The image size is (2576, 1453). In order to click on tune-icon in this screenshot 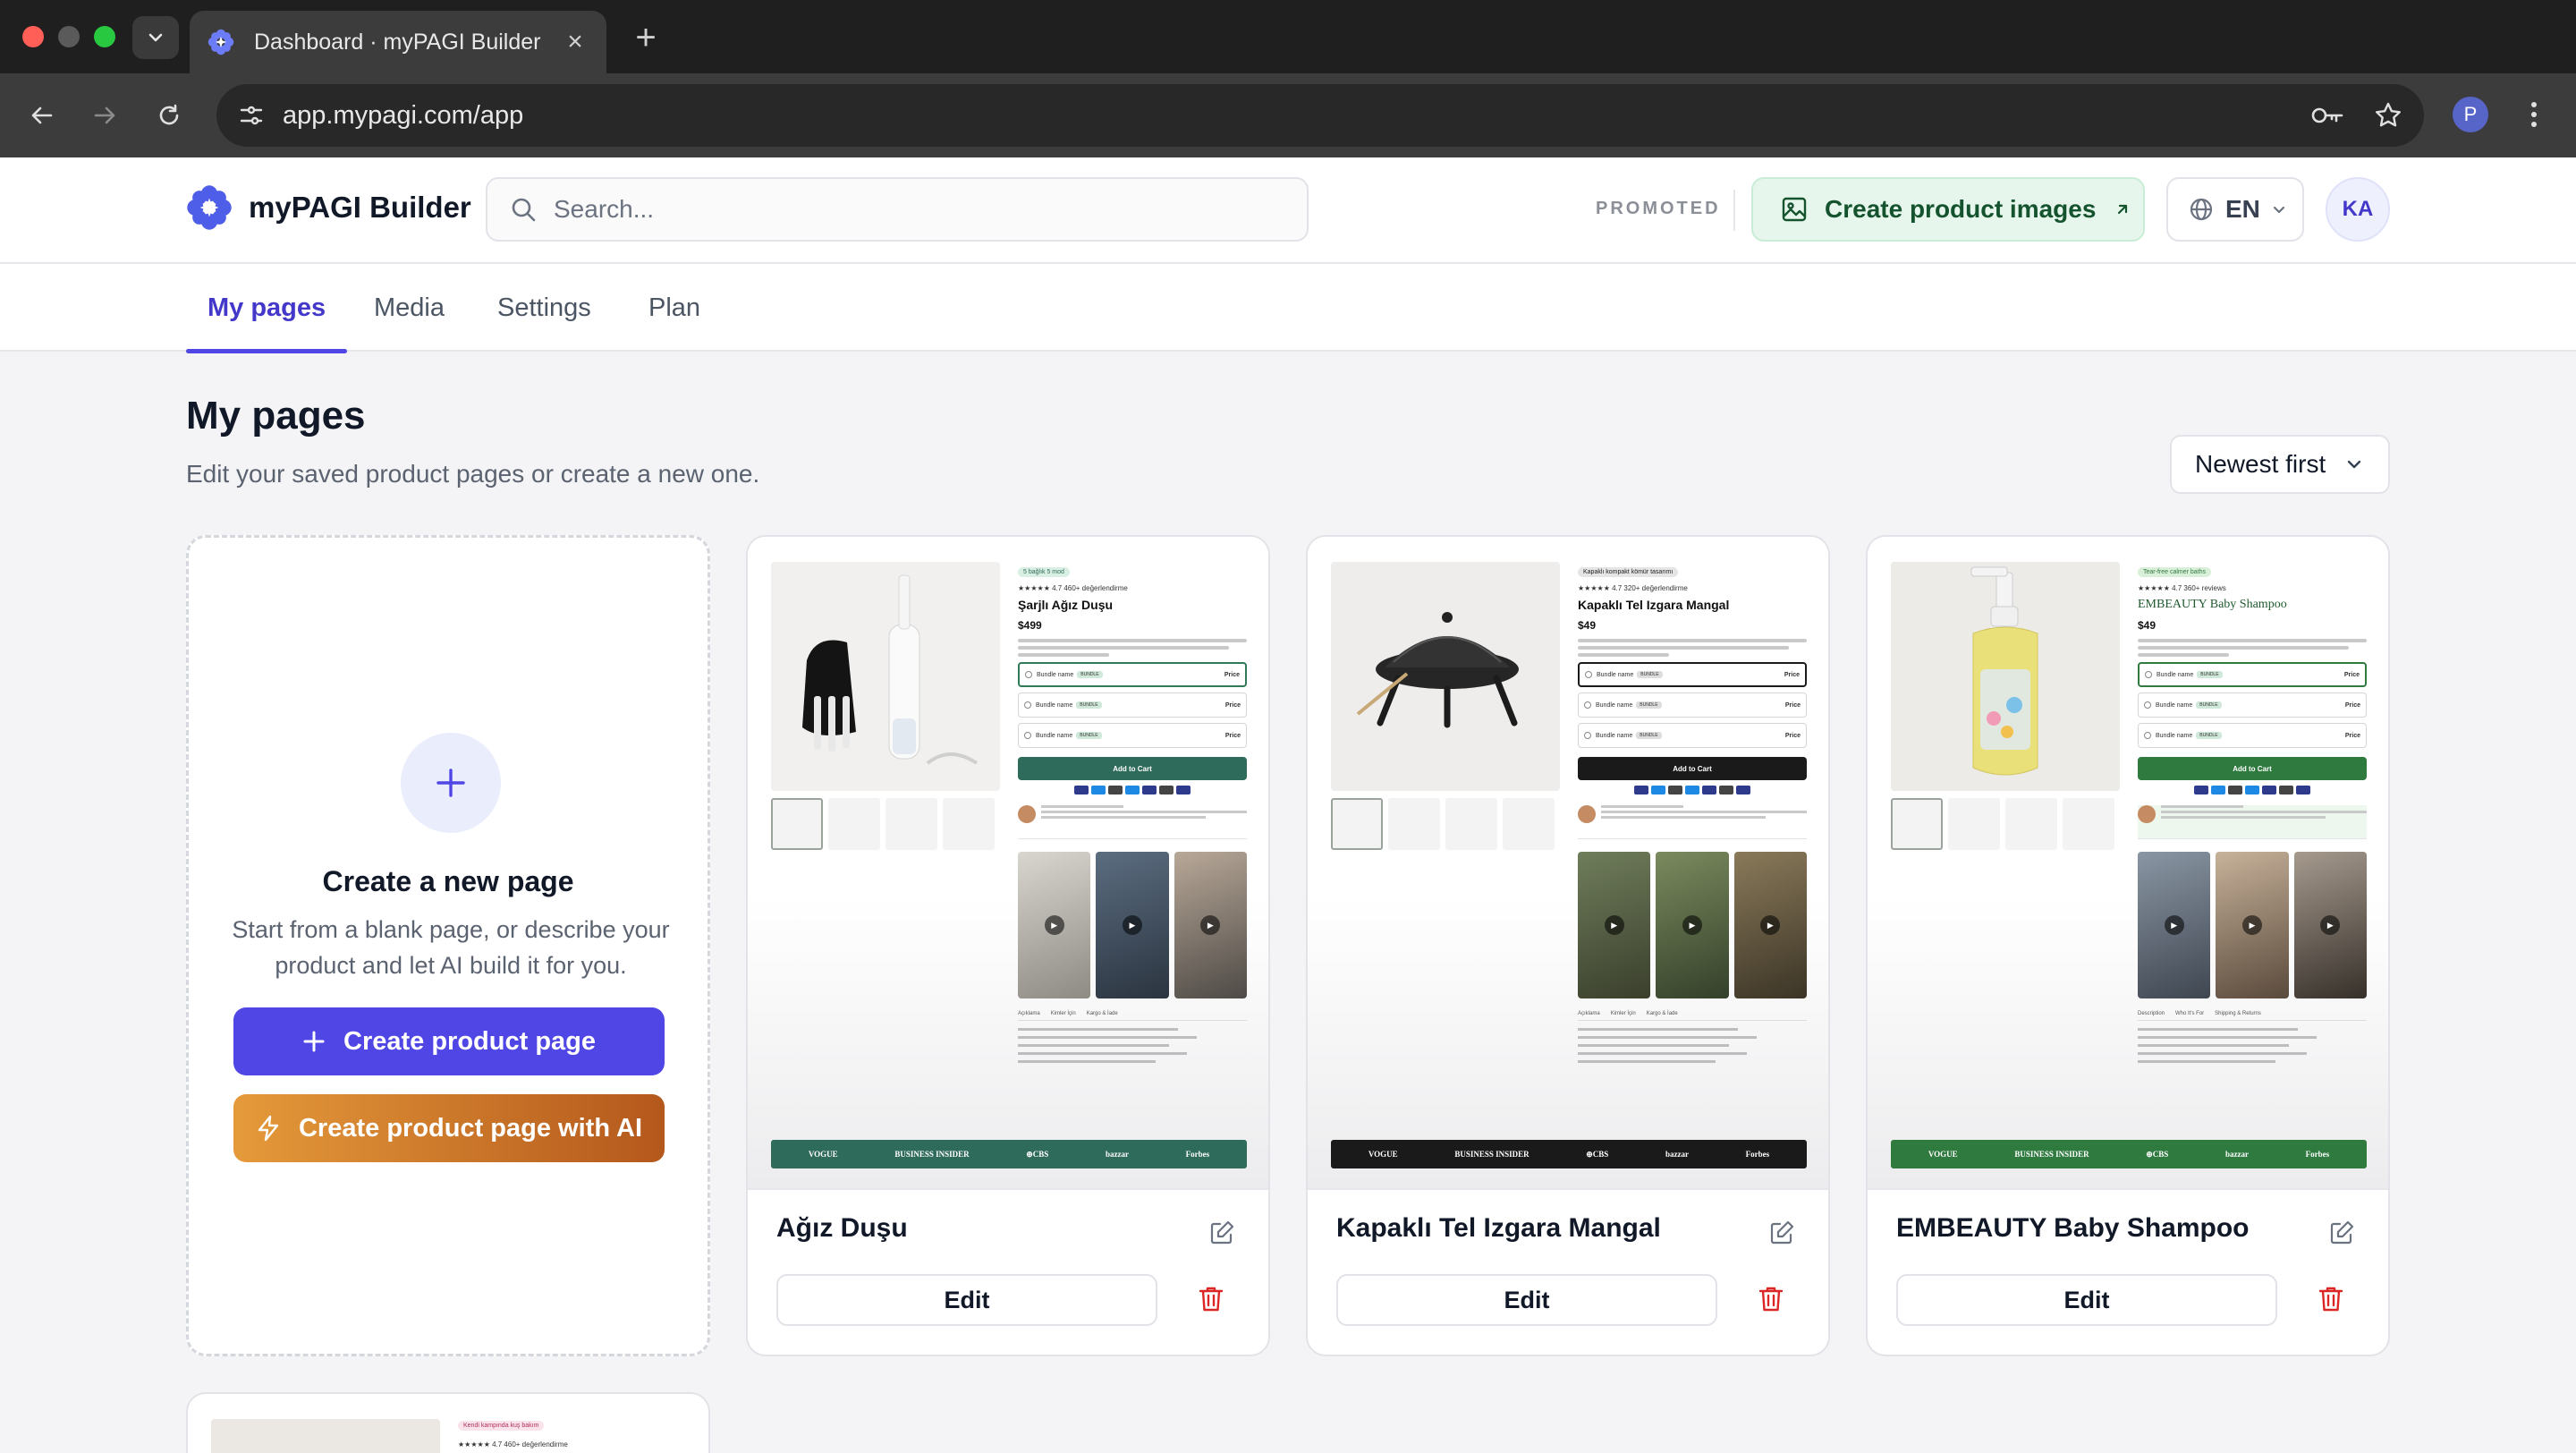, I will do `click(251, 115)`.